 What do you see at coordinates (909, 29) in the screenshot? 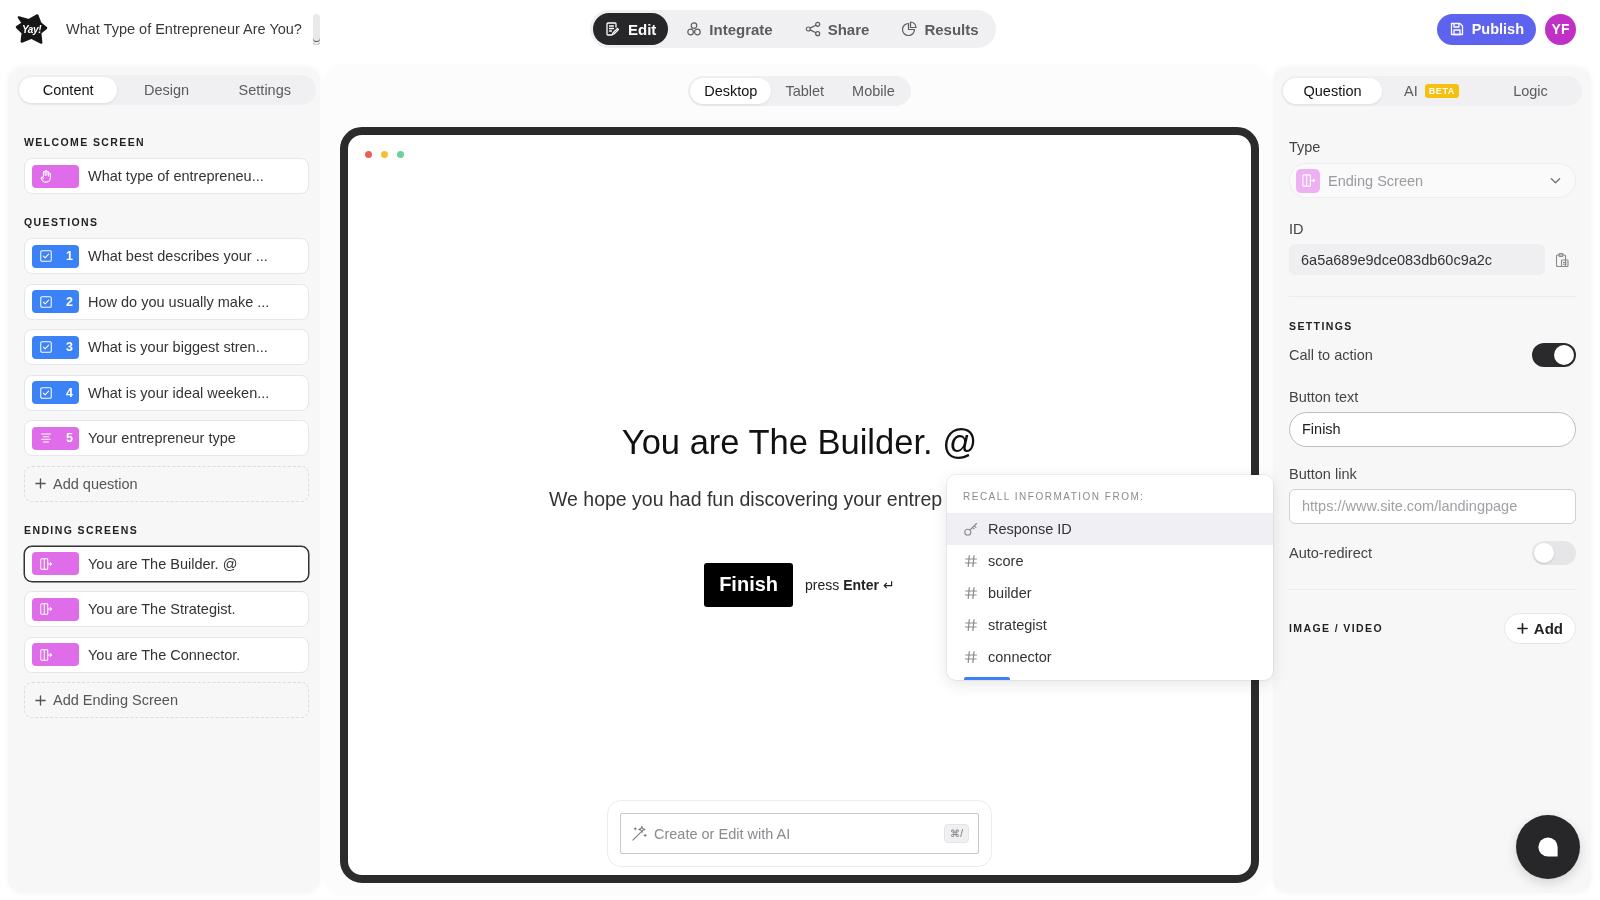
I see `pie-chart-icon` at bounding box center [909, 29].